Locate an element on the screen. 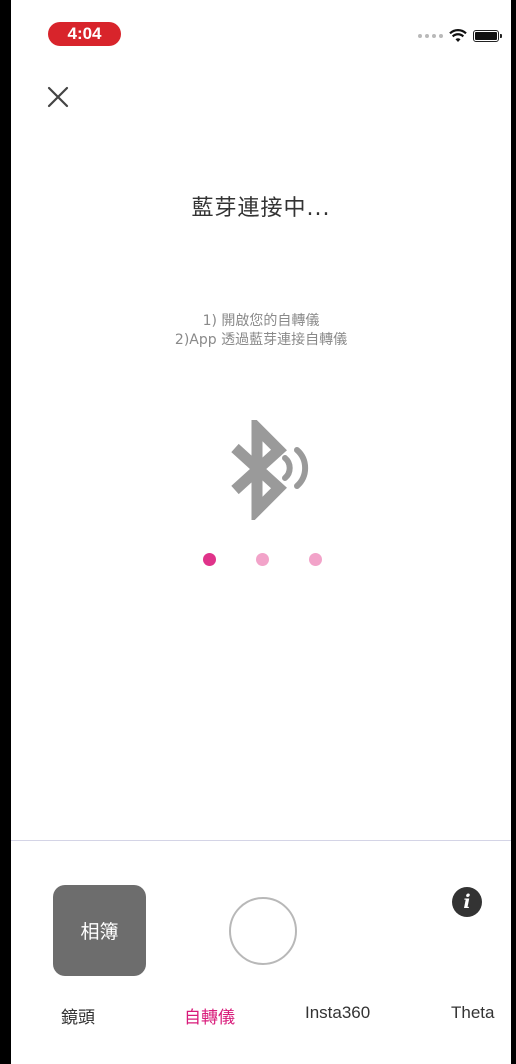 The width and height of the screenshot is (516, 1064). loading-indicator is located at coordinates (261, 560).